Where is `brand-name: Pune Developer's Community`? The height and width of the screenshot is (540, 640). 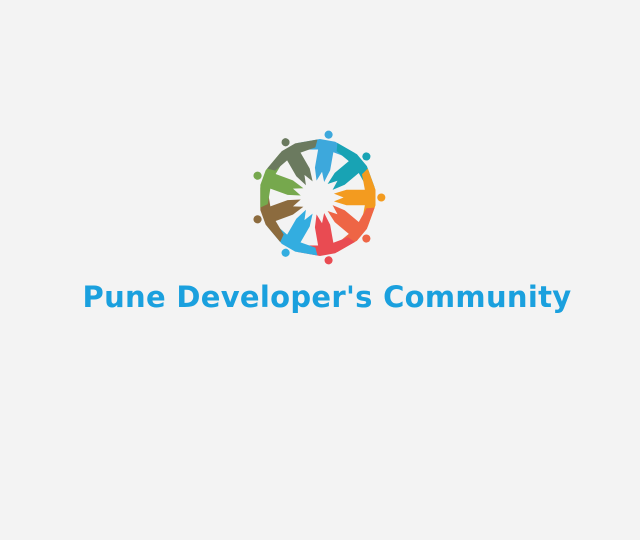
brand-name: Pune Developer's Community is located at coordinates (327, 297).